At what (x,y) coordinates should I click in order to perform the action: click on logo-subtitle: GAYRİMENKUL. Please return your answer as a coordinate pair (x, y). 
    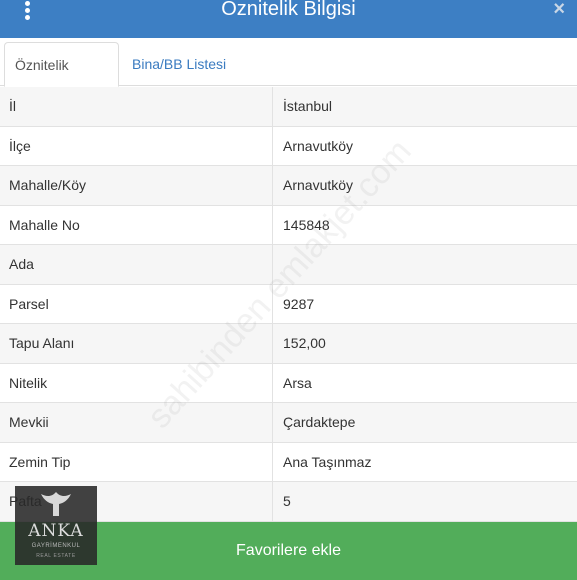
    Looking at the image, I should click on (56, 546).